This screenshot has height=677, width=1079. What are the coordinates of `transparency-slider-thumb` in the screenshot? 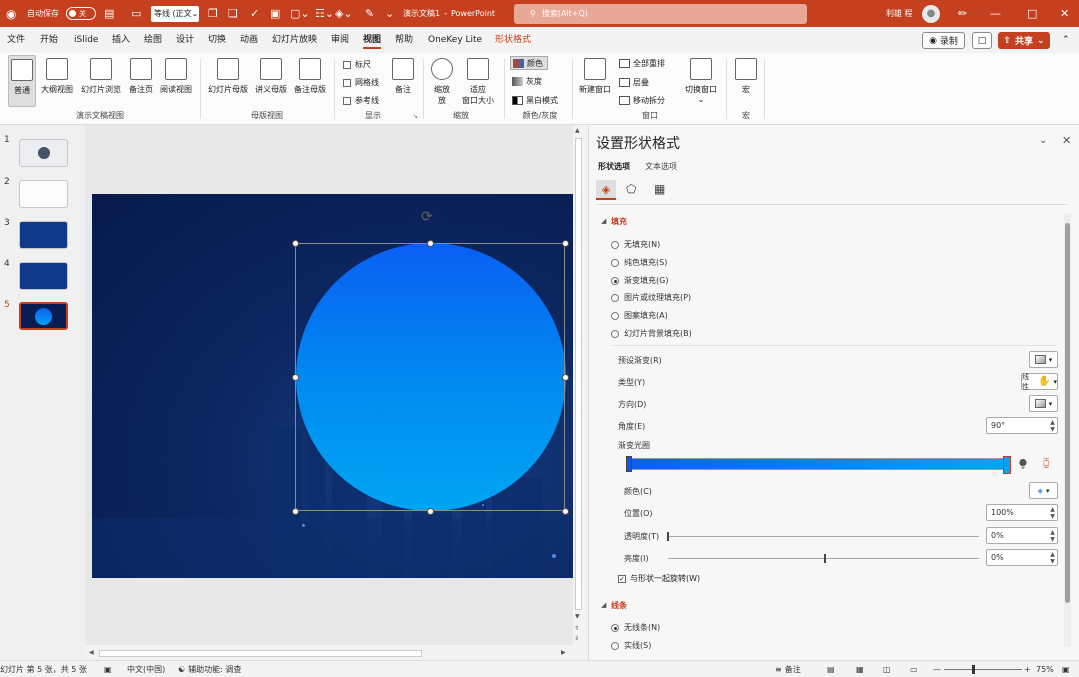 It's located at (668, 536).